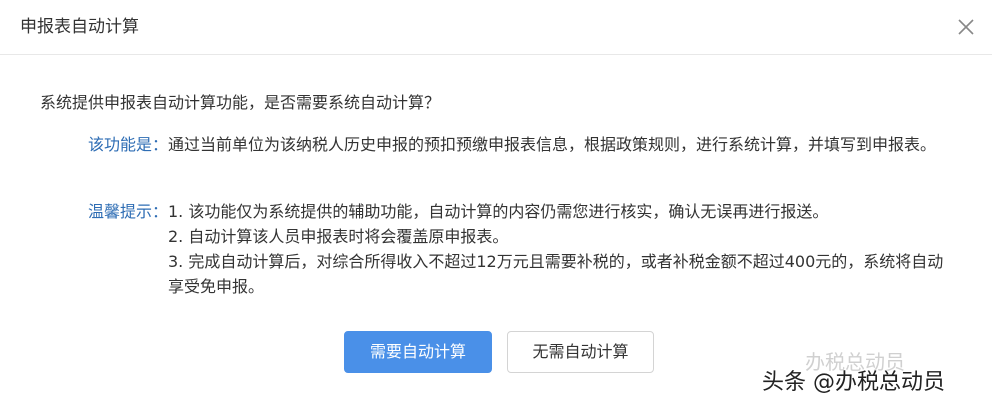 This screenshot has height=413, width=992. I want to click on no-auto-calc-button: 无需自动计算, so click(580, 352).